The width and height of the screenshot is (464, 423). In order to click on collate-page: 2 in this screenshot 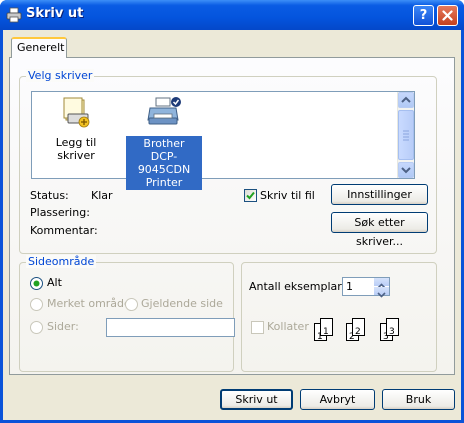, I will do `click(358, 327)`.